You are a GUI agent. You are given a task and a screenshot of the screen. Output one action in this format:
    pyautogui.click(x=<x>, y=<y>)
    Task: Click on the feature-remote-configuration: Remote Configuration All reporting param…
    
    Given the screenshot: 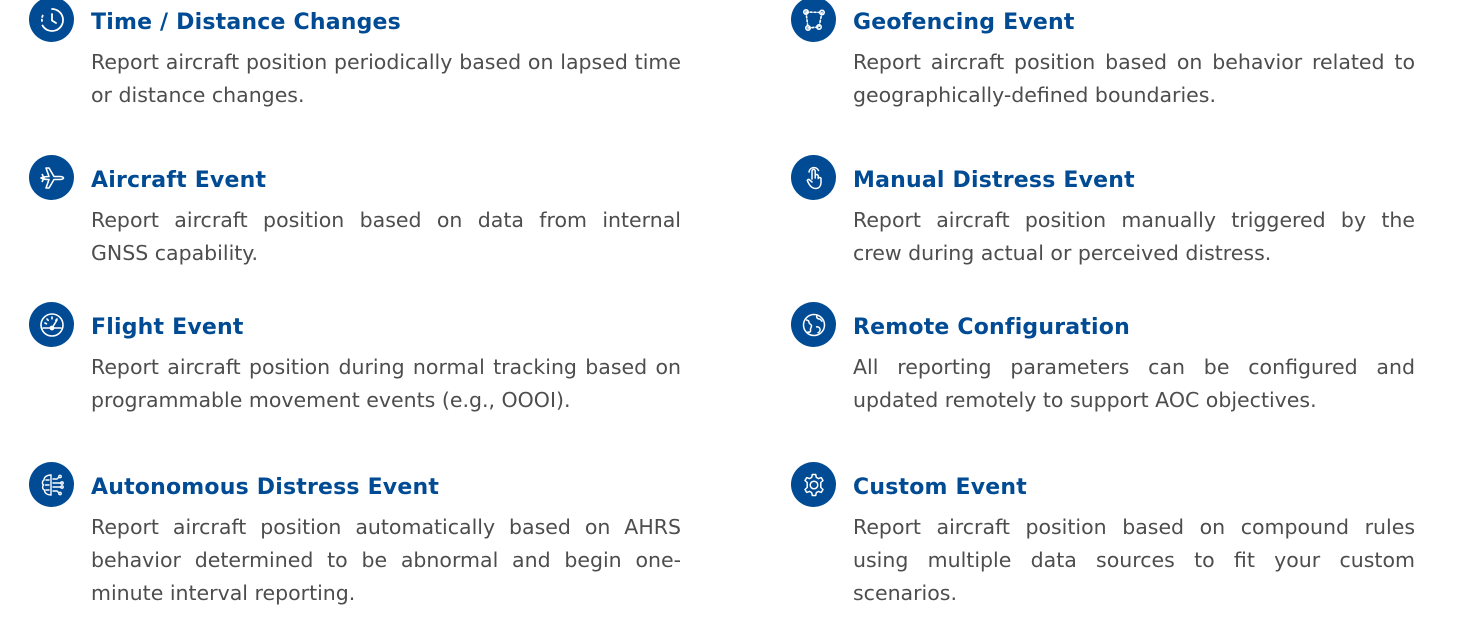 What is the action you would take?
    pyautogui.click(x=1103, y=359)
    